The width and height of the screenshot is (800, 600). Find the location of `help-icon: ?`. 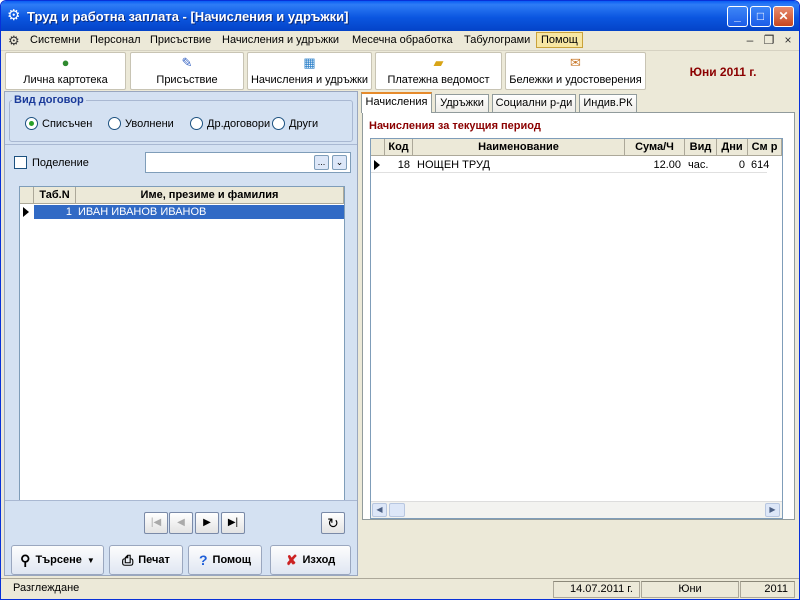

help-icon: ? is located at coordinates (203, 560).